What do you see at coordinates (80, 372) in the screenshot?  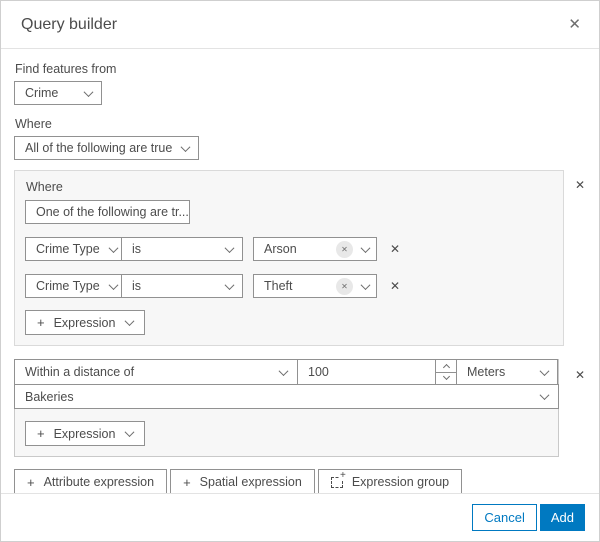 I see `spatial-operator-value: Within a distance of` at bounding box center [80, 372].